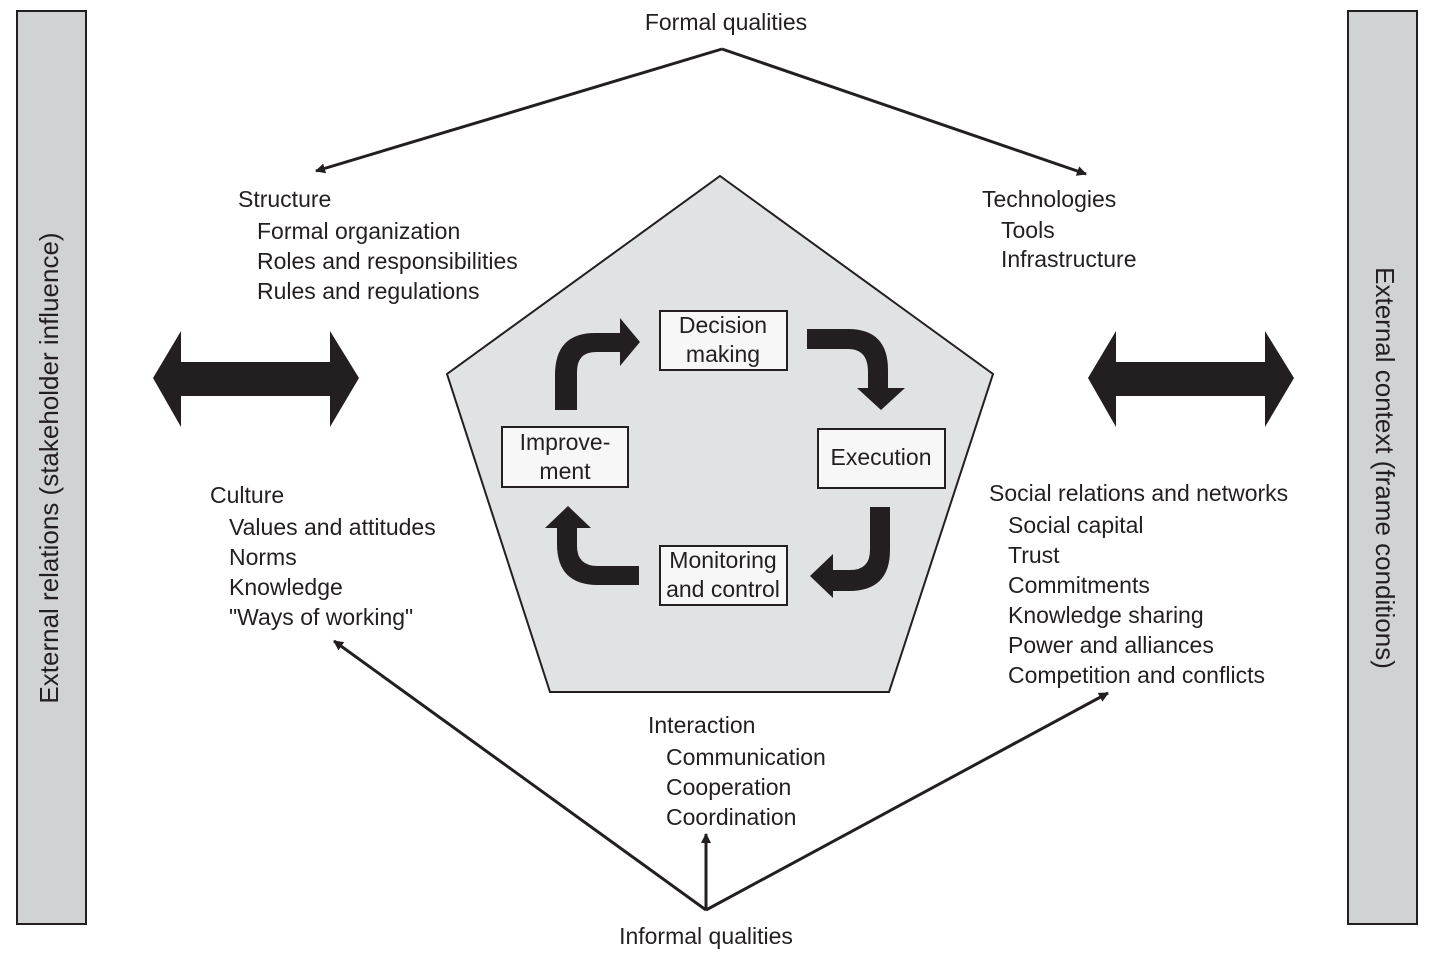  I want to click on right-bar-label: External context (frame conditions), so click(1385, 468).